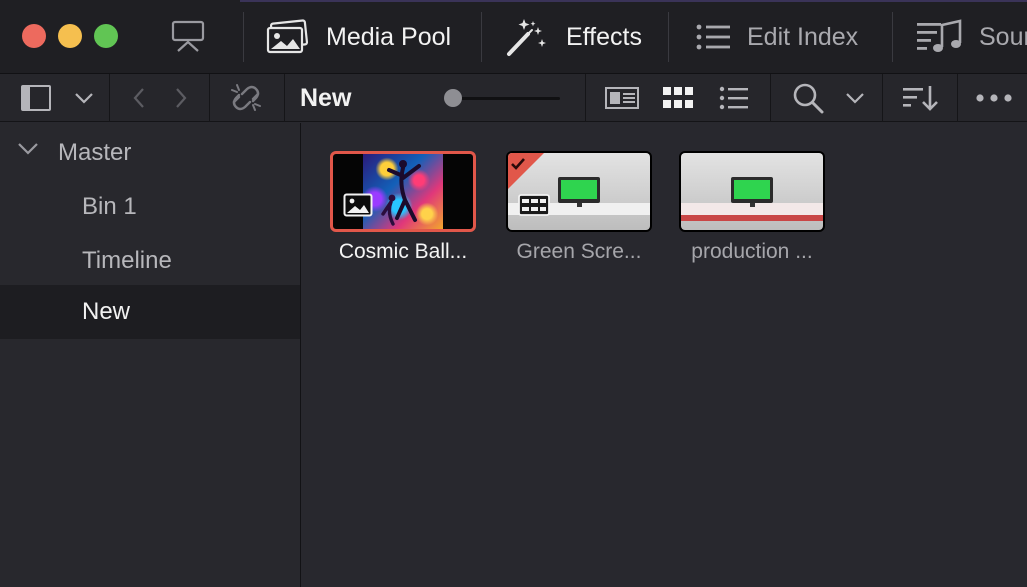  What do you see at coordinates (326, 98) in the screenshot?
I see `current-bin-title: New` at bounding box center [326, 98].